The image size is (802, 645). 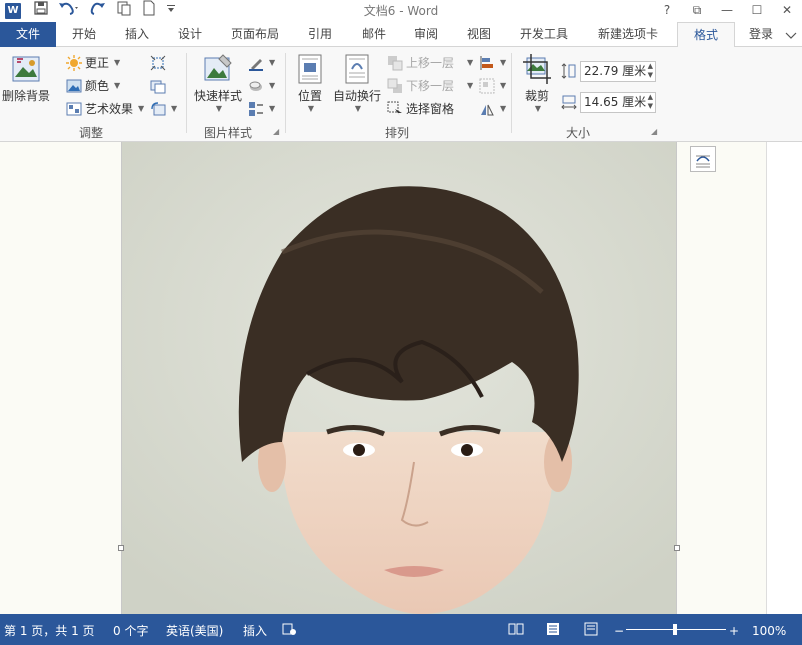 I want to click on size-launcher-icon: ◢, so click(x=654, y=131).